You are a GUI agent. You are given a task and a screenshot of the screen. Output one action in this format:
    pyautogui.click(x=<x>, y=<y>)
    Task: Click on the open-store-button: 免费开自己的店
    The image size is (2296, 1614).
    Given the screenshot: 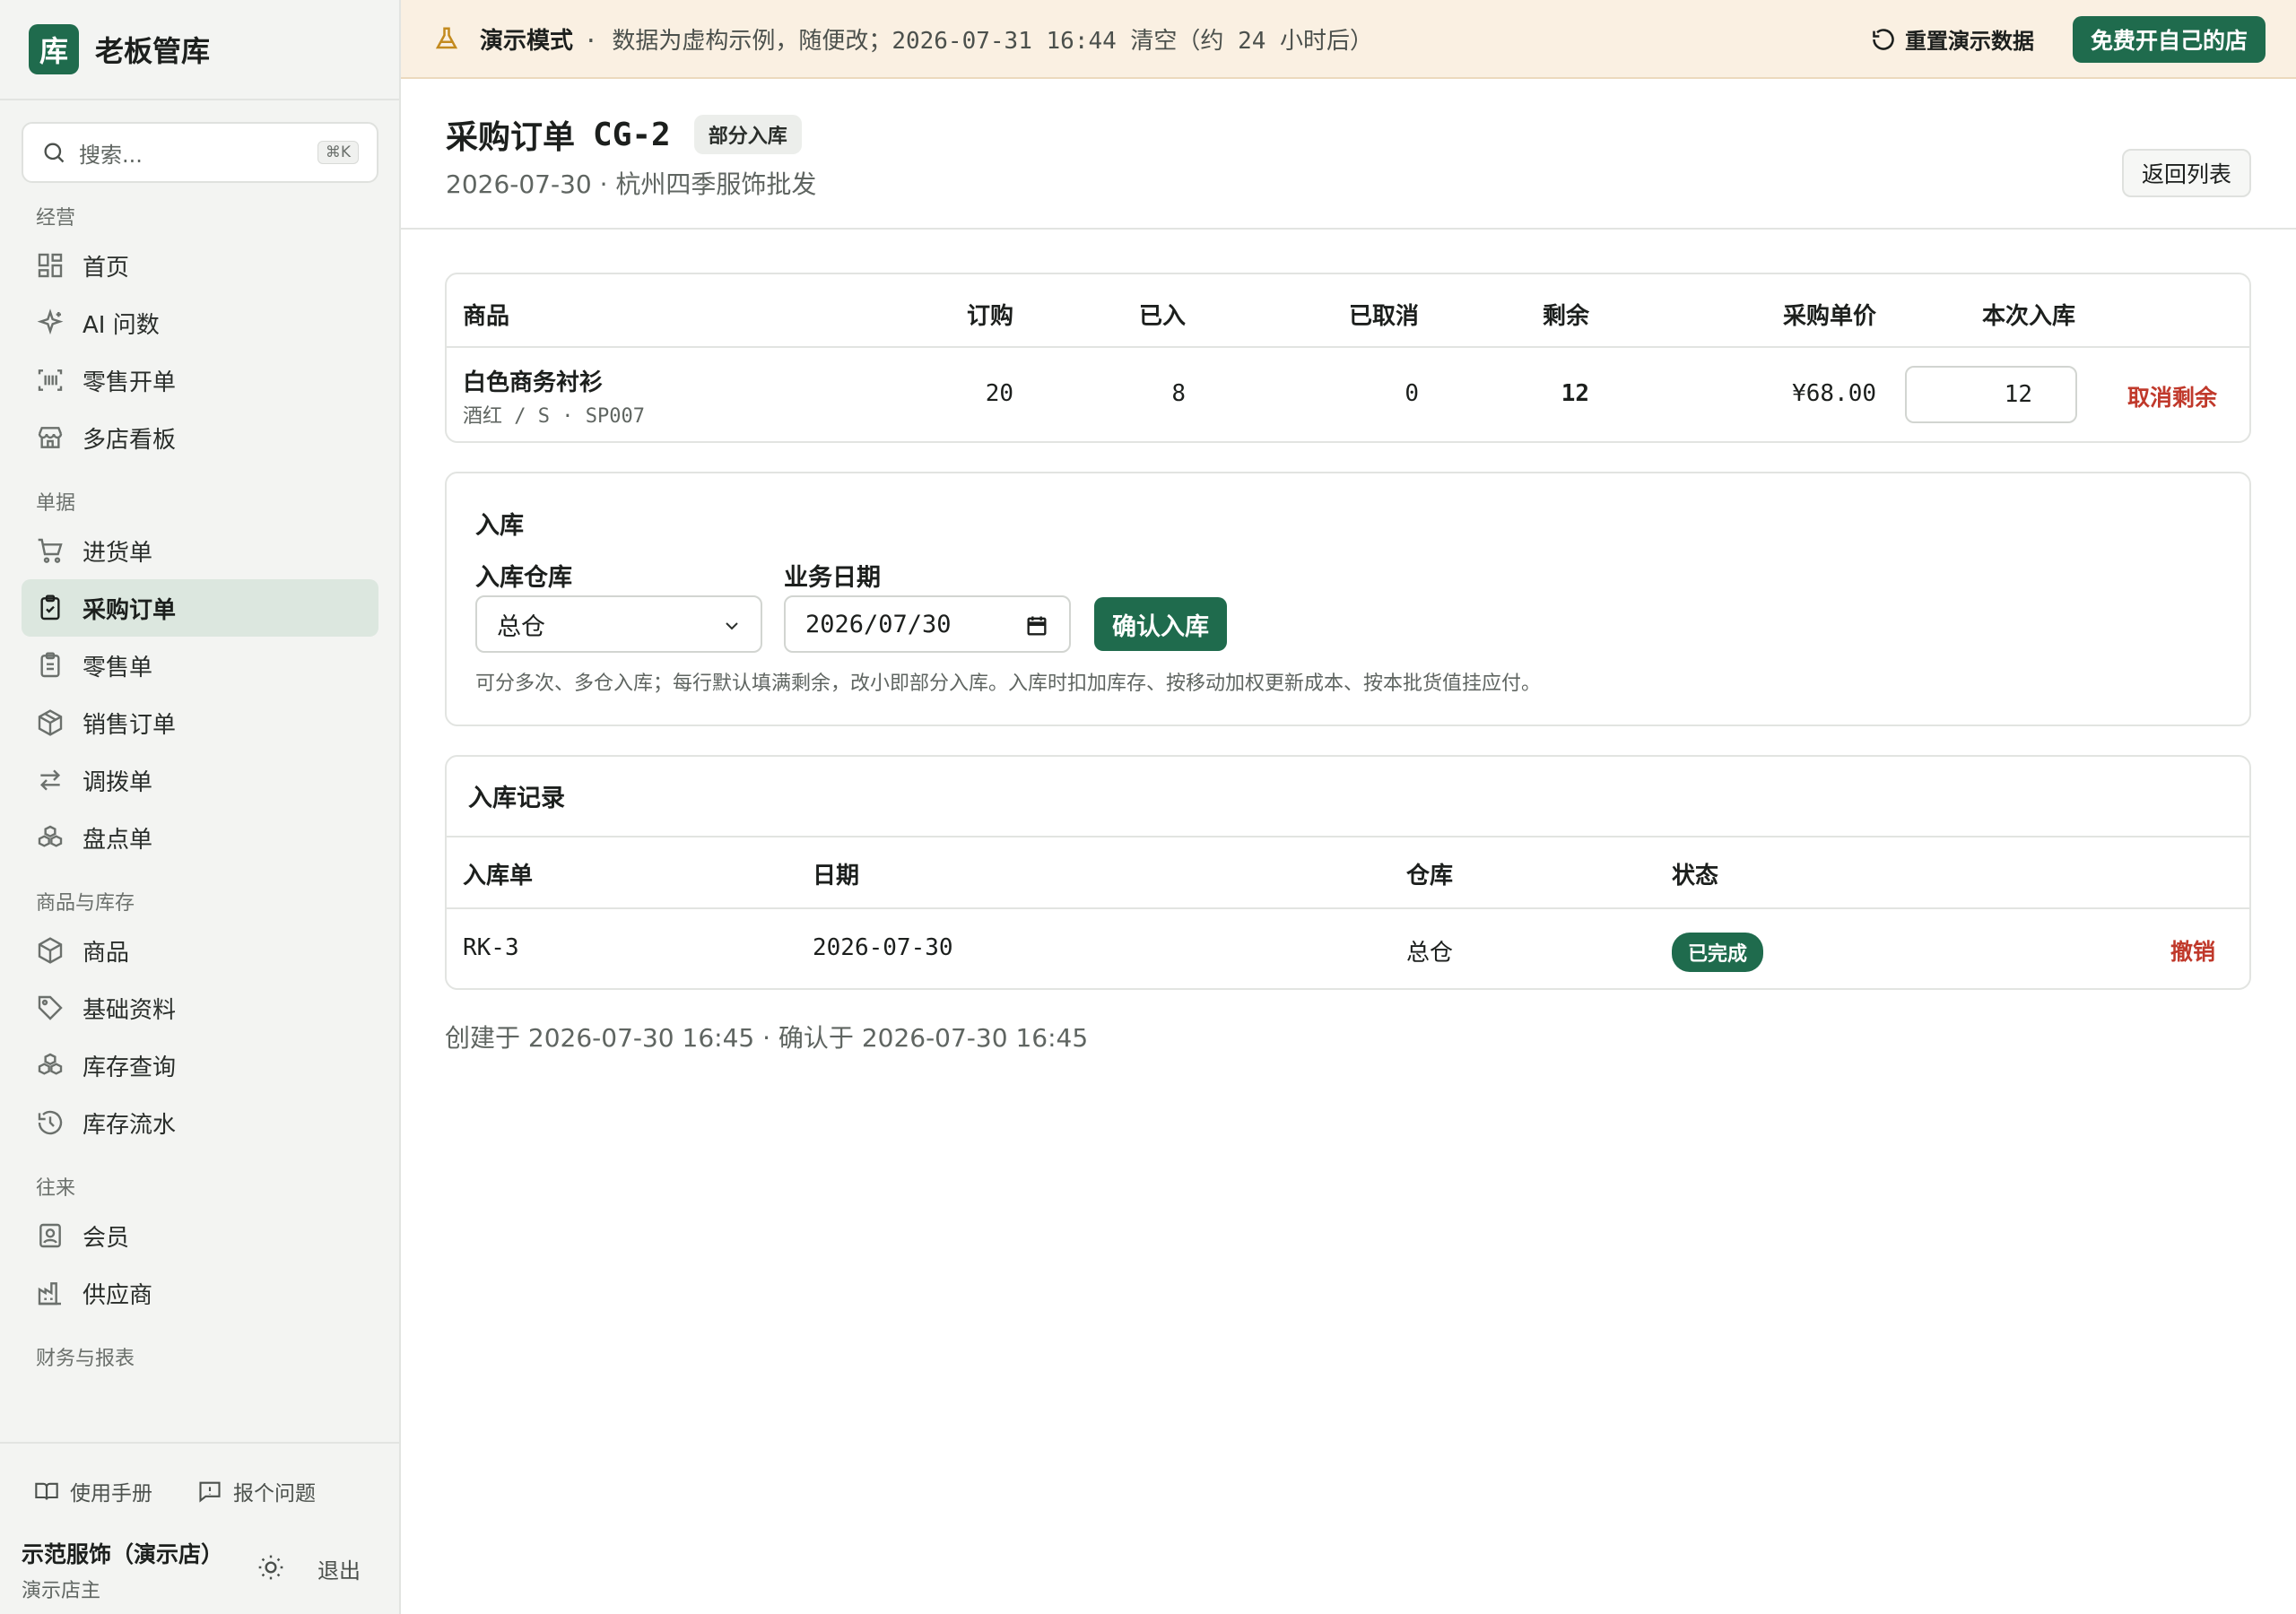 What is the action you would take?
    pyautogui.click(x=2169, y=39)
    